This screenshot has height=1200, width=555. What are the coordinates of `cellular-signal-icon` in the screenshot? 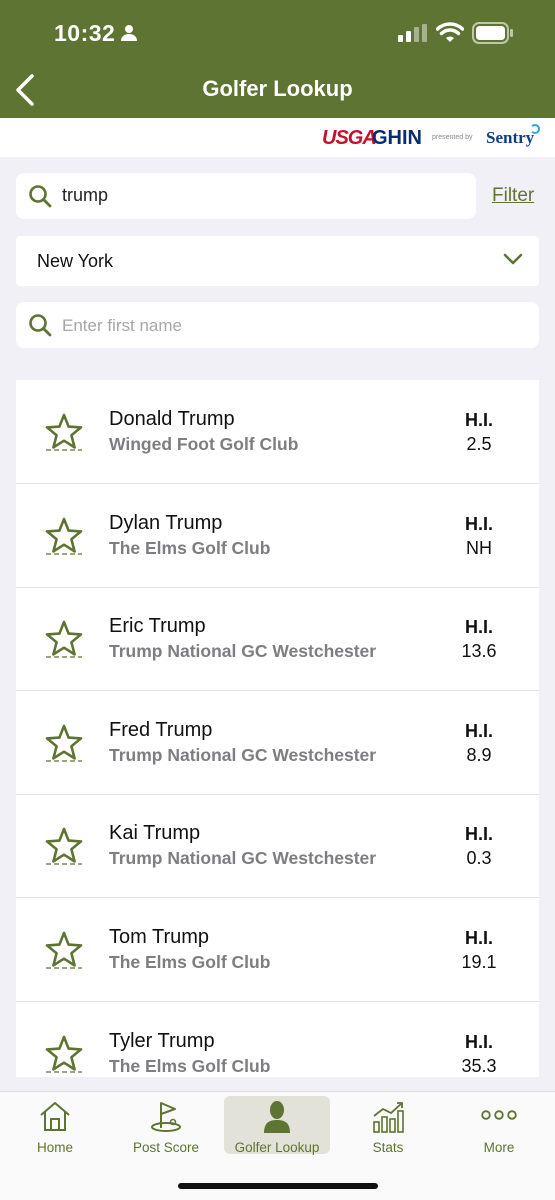 It's located at (413, 35).